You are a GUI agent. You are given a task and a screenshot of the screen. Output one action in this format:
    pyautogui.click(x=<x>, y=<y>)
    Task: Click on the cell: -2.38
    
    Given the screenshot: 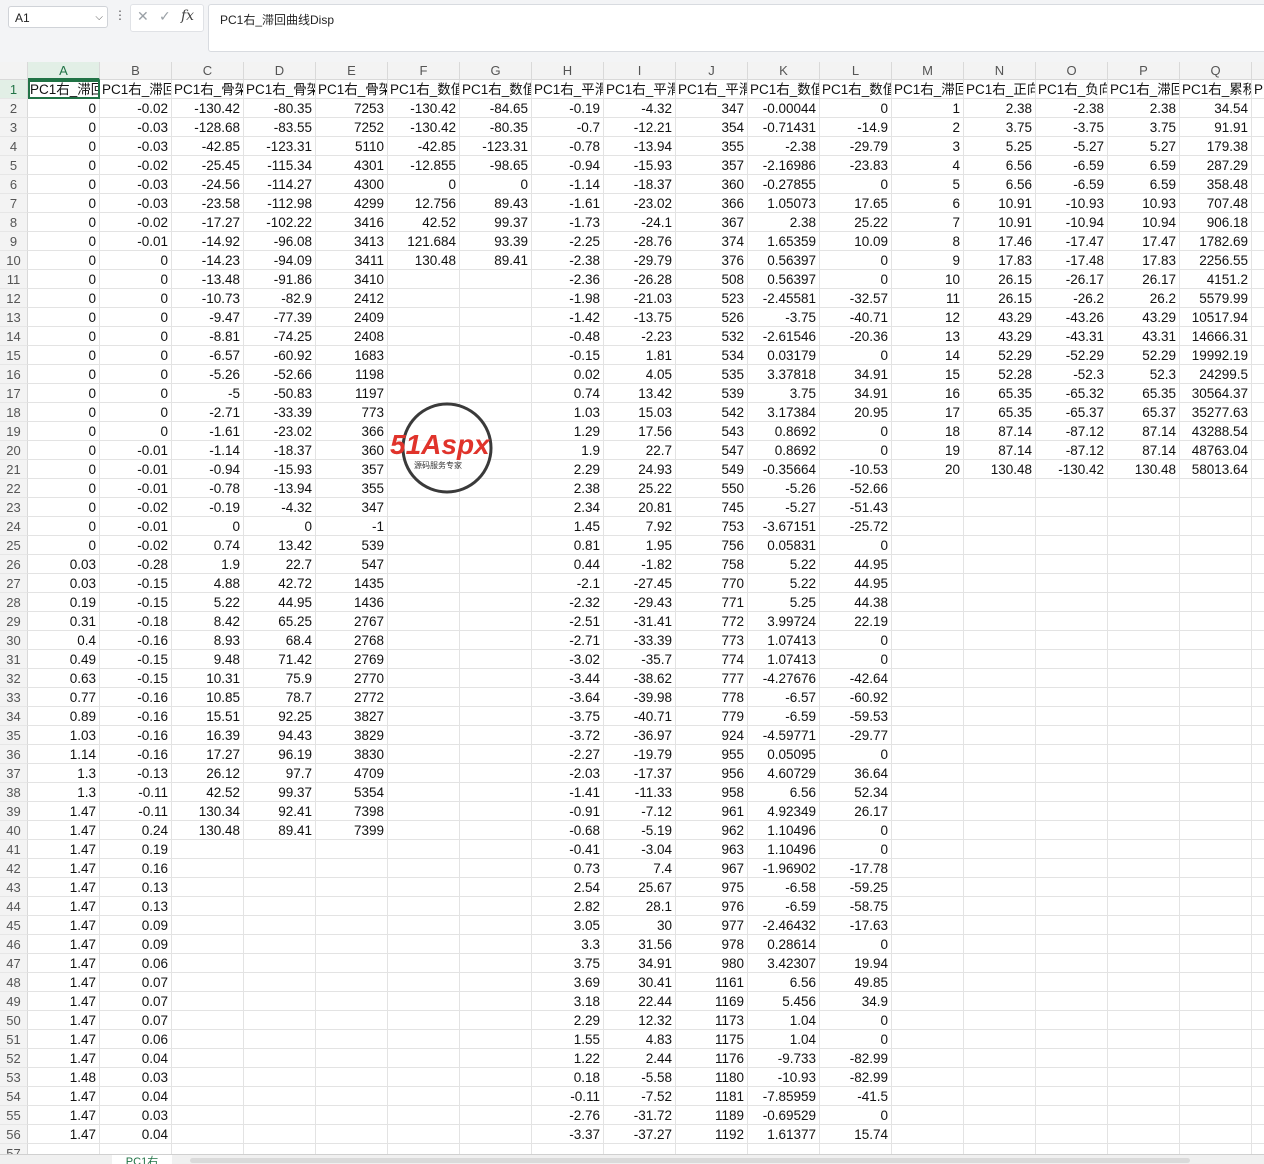 What is the action you would take?
    pyautogui.click(x=1072, y=108)
    